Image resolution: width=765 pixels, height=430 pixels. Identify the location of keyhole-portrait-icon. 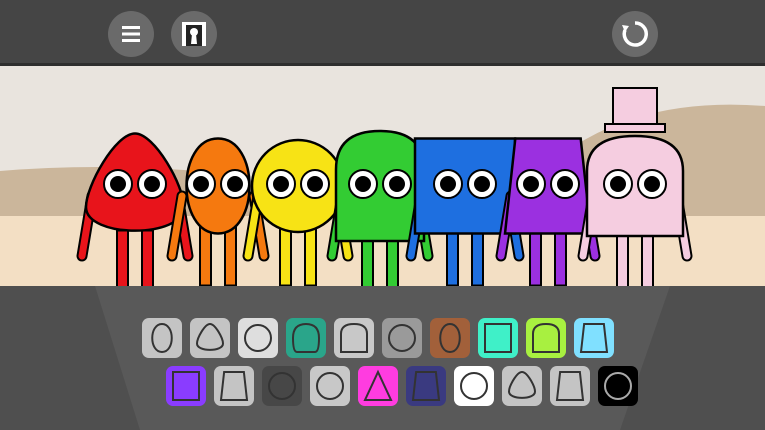
(194, 34).